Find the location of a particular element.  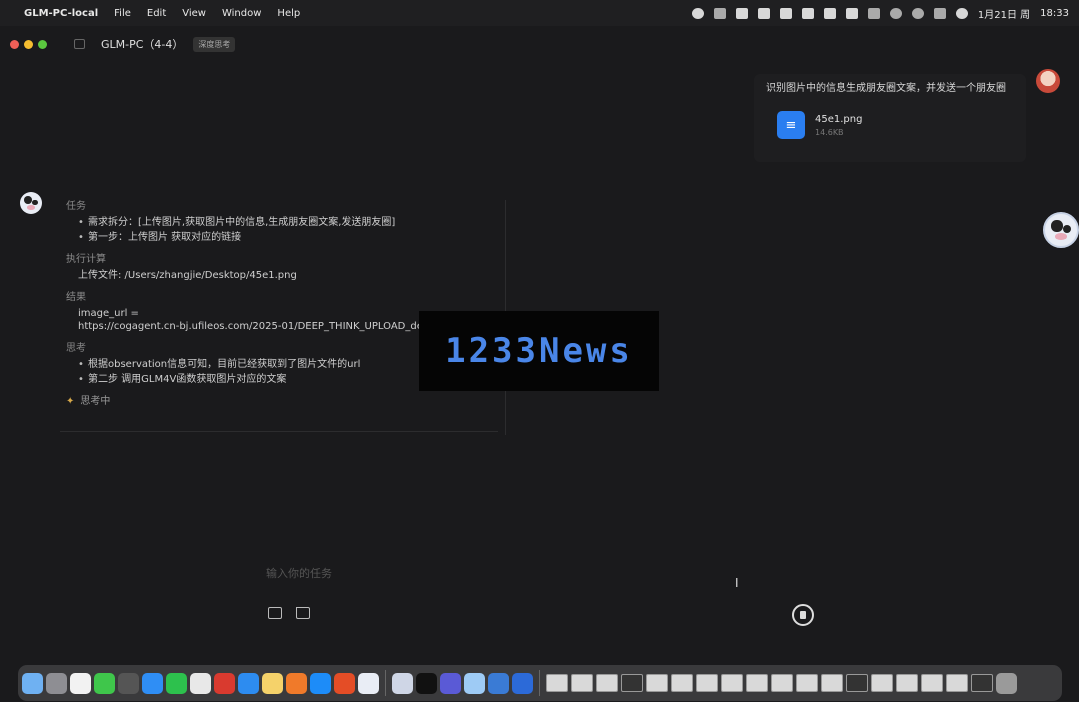

menu-help: Help is located at coordinates (288, 13).